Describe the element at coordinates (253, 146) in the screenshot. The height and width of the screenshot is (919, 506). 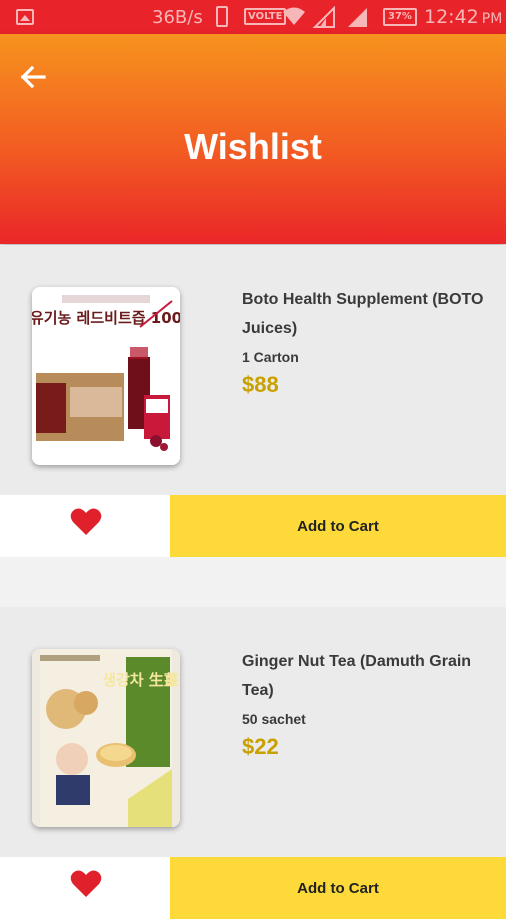
I see `page-title: Wishlist` at that location.